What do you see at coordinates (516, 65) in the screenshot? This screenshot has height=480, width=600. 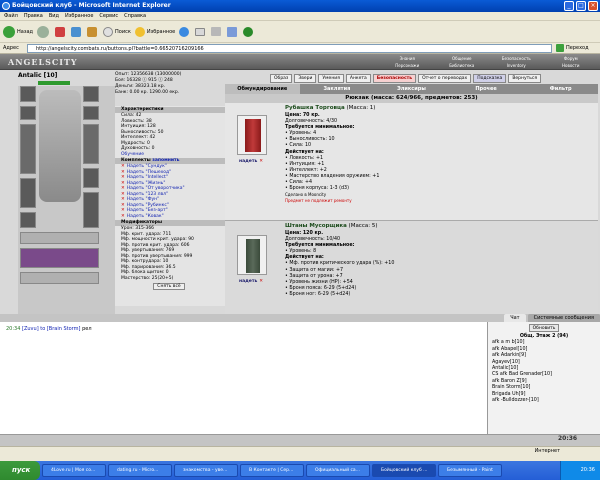 I see `top-link: Inventory` at bounding box center [516, 65].